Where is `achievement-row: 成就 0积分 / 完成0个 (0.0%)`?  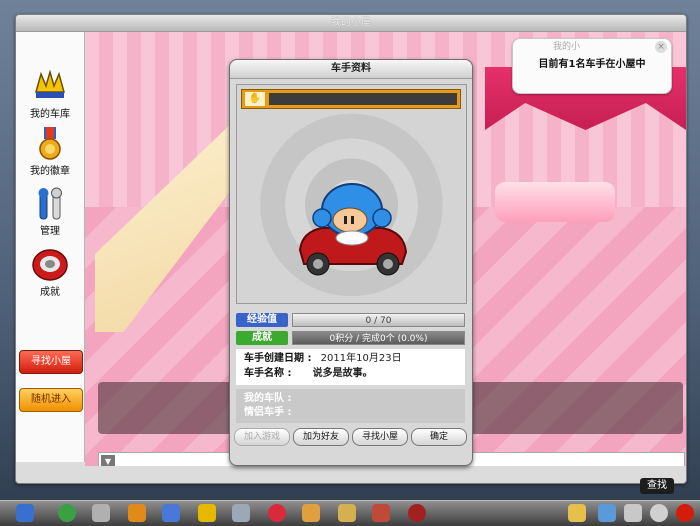 achievement-row: 成就 0积分 / 完成0个 (0.0%) is located at coordinates (350, 338).